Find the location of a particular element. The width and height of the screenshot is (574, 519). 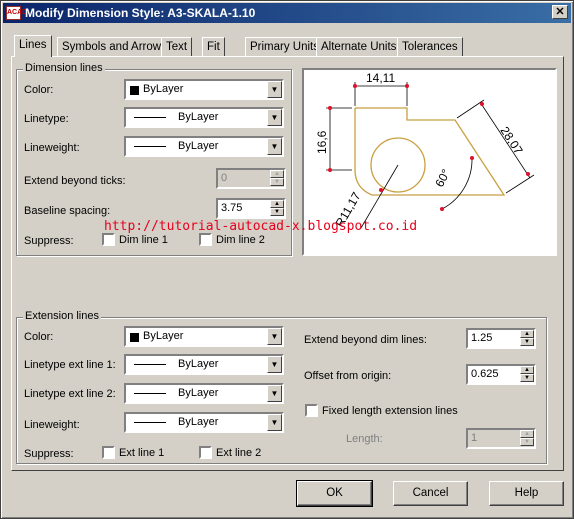

extend-beyond-dim-label: Extend beyond dim lines: is located at coordinates (365, 340).